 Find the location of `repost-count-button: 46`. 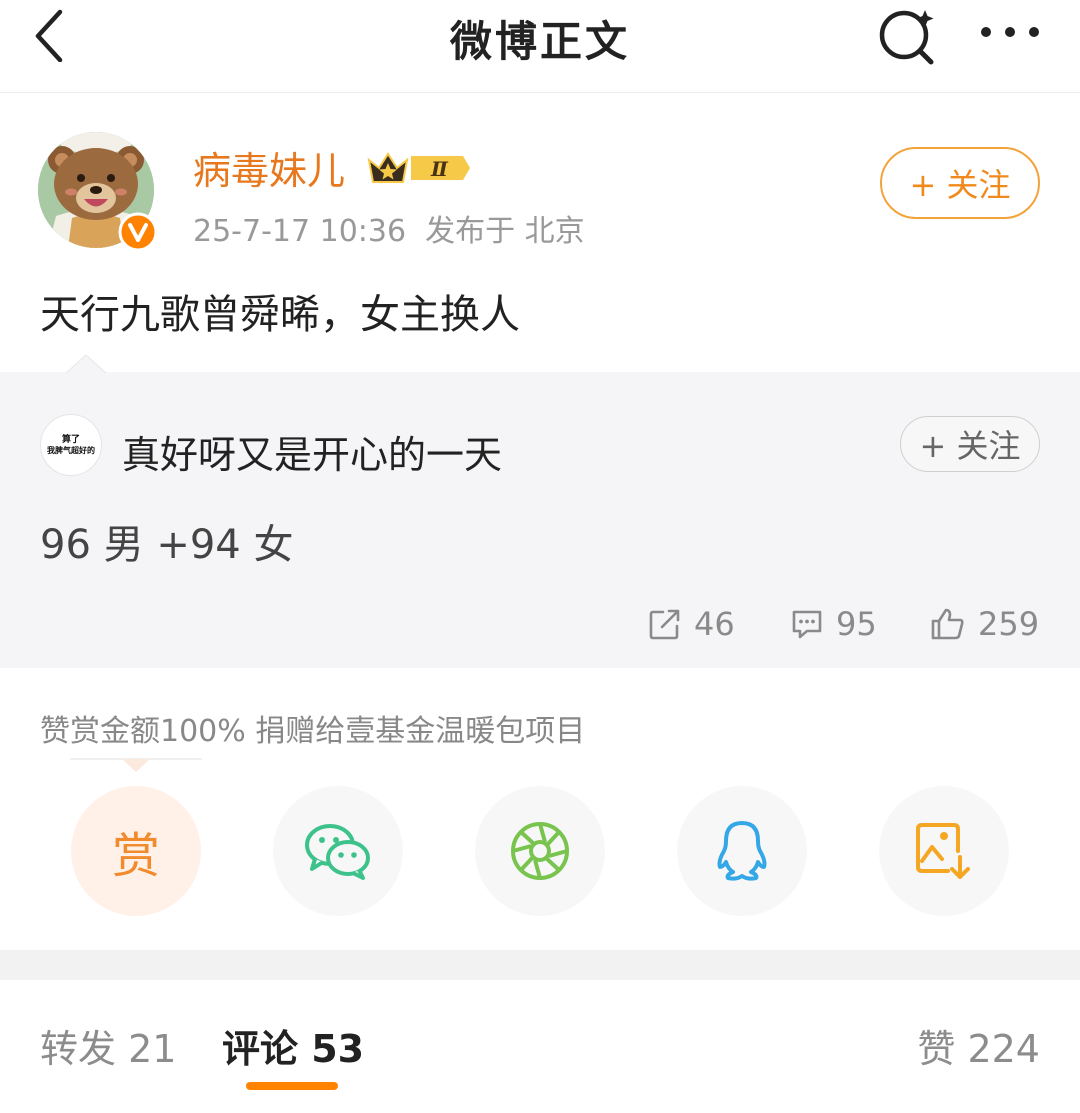

repost-count-button: 46 is located at coordinates (691, 624).